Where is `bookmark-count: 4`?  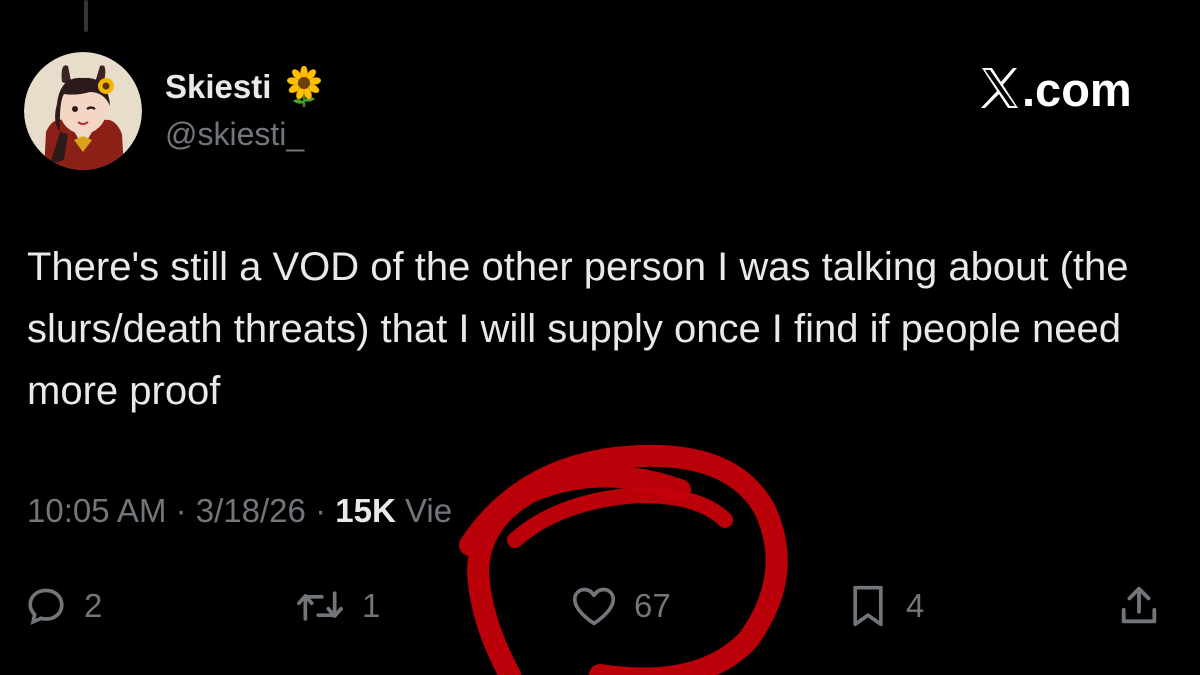
bookmark-count: 4 is located at coordinates (915, 605).